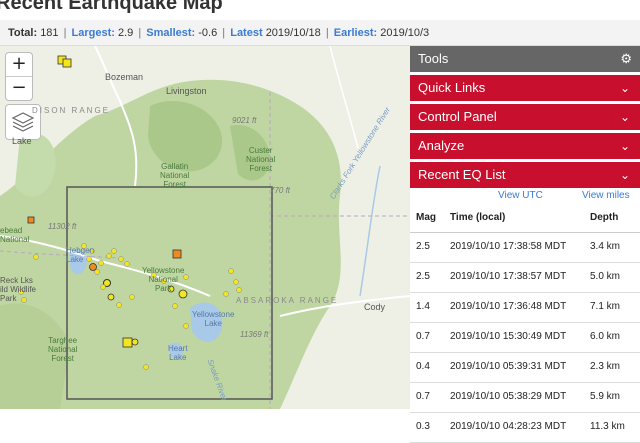  What do you see at coordinates (508, 276) in the screenshot?
I see `eq-time: 2019/10/10 17:38:57 MDT` at bounding box center [508, 276].